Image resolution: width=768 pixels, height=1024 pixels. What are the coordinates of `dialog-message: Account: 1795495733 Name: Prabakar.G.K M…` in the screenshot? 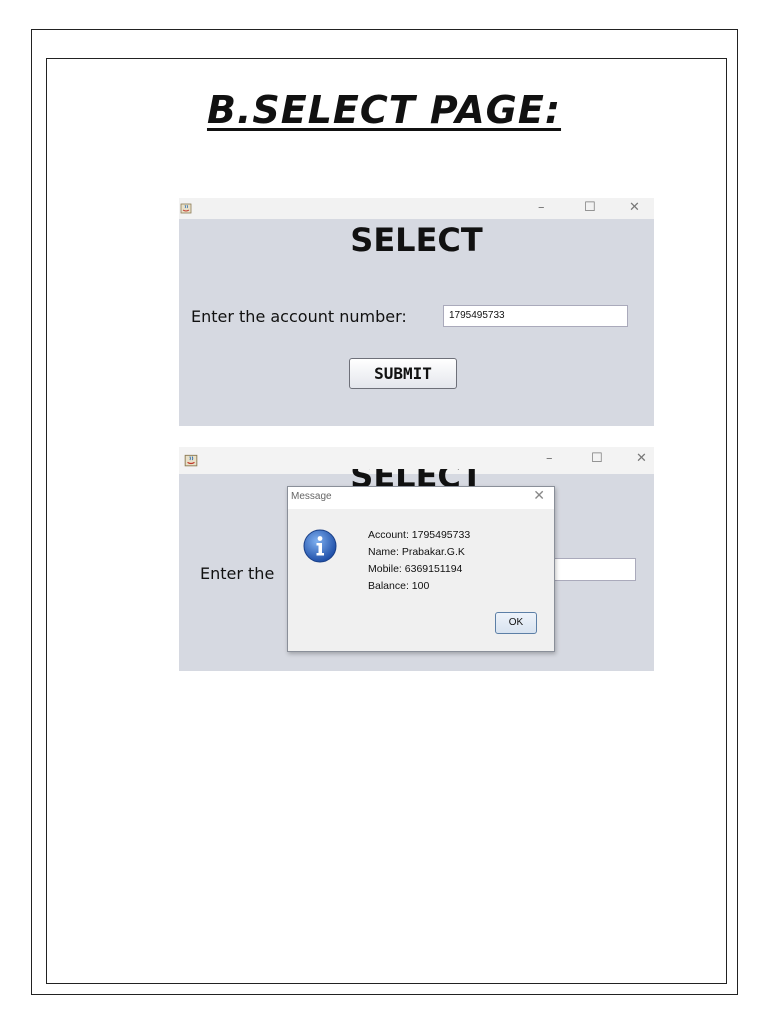 It's located at (419, 561).